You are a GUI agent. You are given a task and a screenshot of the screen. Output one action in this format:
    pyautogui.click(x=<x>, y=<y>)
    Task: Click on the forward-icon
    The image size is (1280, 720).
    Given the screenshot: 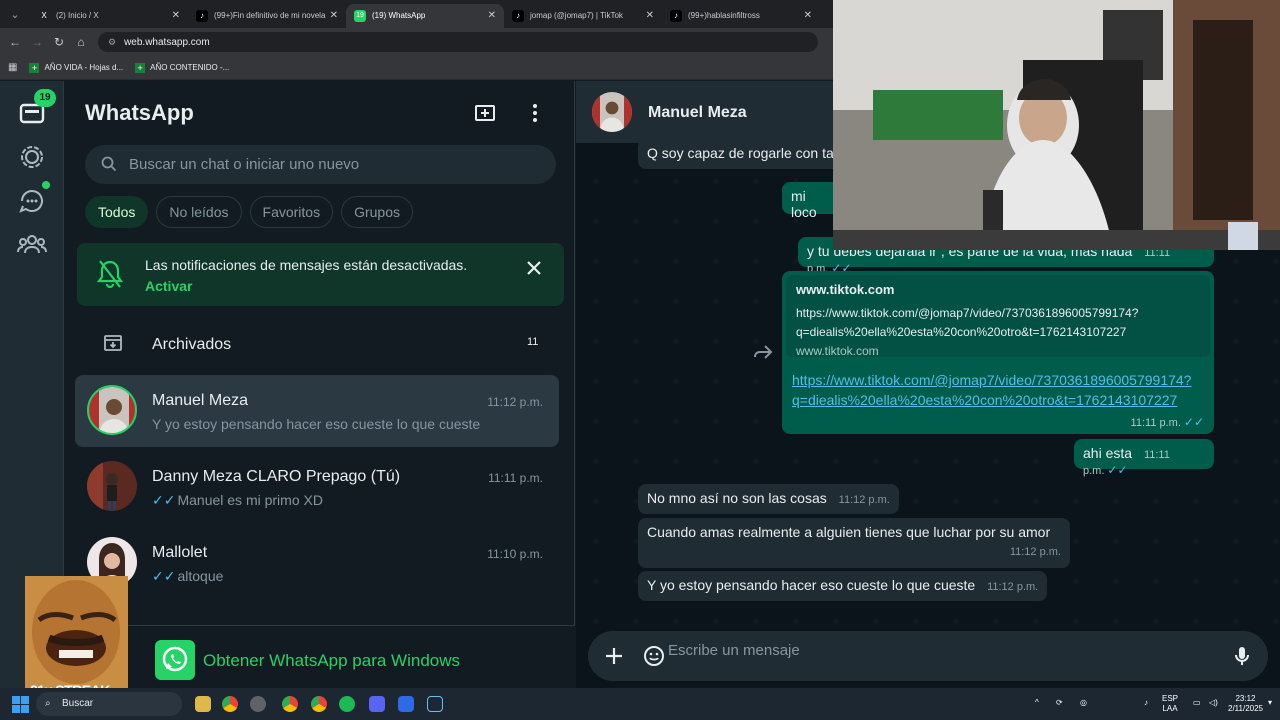 What is the action you would take?
    pyautogui.click(x=763, y=352)
    